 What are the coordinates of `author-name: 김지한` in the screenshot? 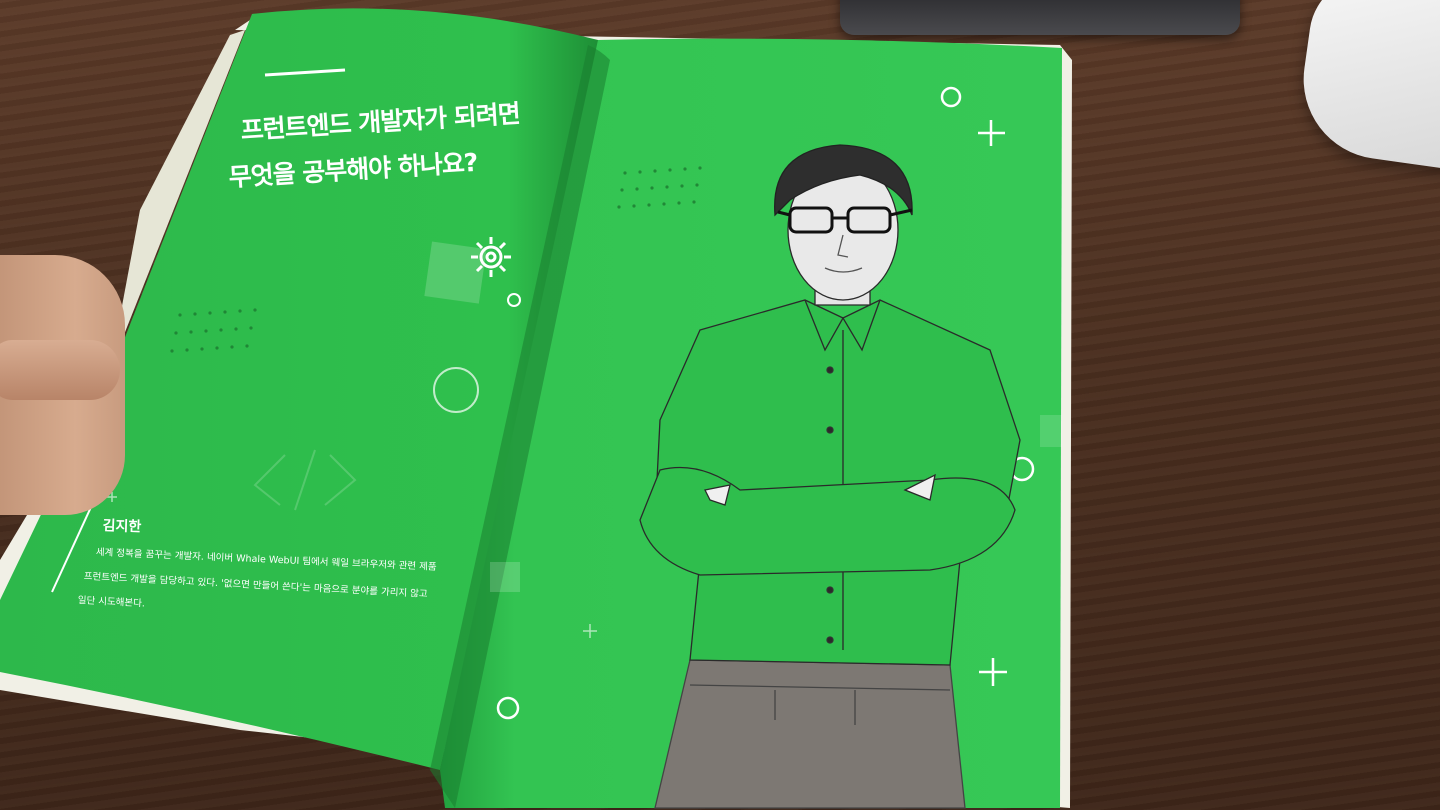 It's located at (122, 526).